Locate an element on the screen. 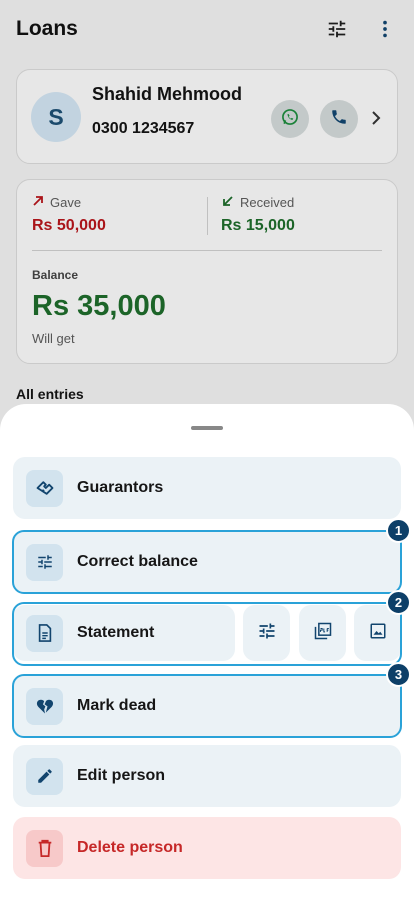 The width and height of the screenshot is (414, 900). pencil-icon is located at coordinates (44, 776).